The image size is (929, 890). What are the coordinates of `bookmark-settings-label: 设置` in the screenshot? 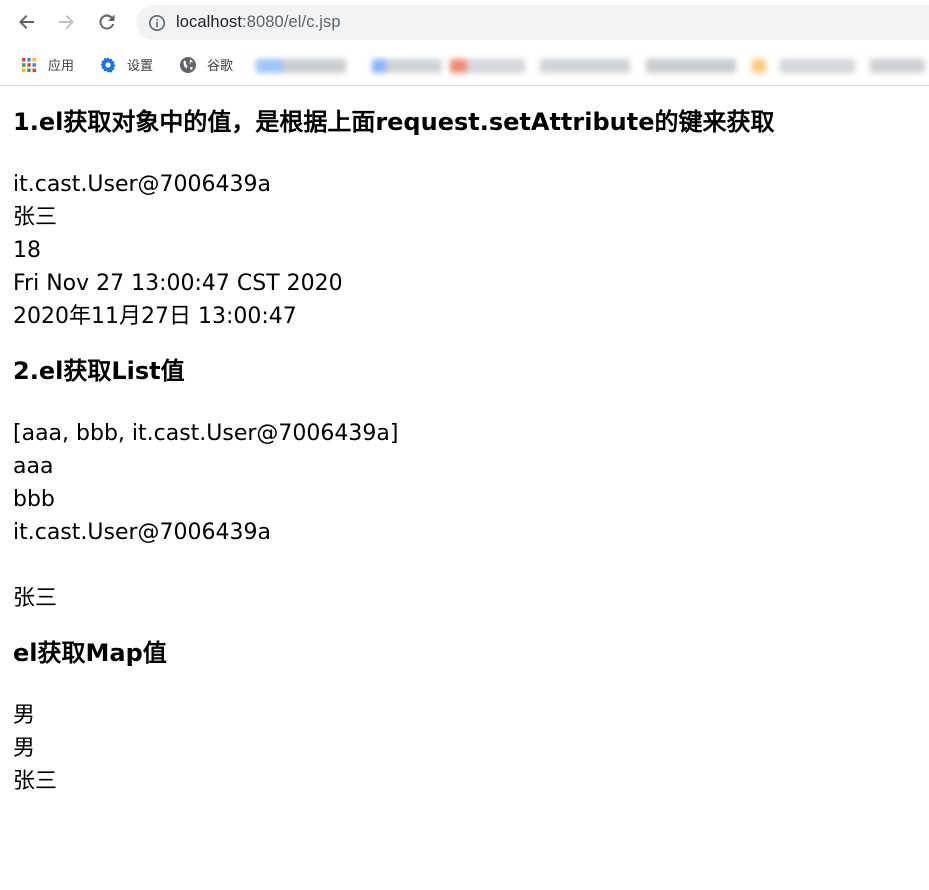 It's located at (140, 66).